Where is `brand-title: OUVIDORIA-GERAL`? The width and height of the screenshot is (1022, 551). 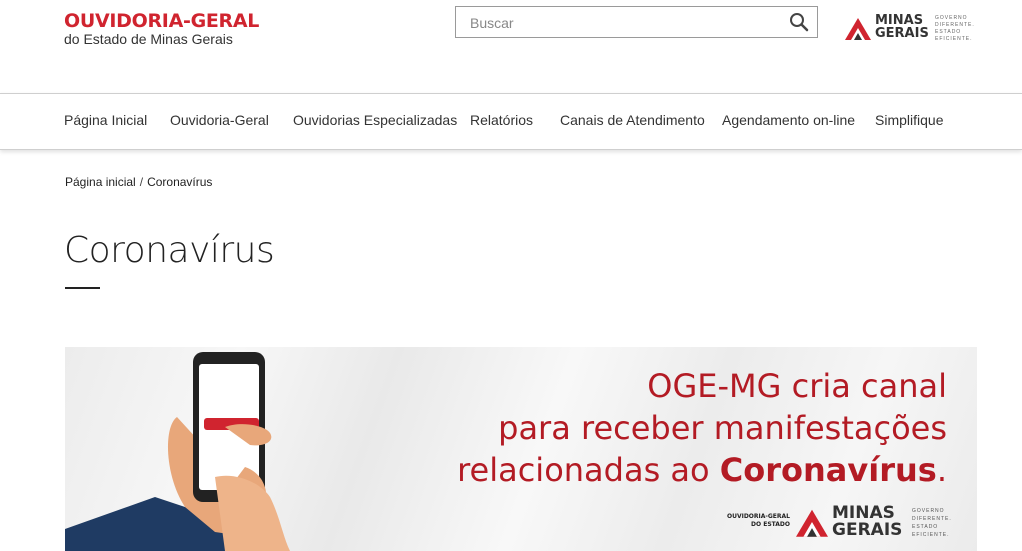 brand-title: OUVIDORIA-GERAL is located at coordinates (162, 21).